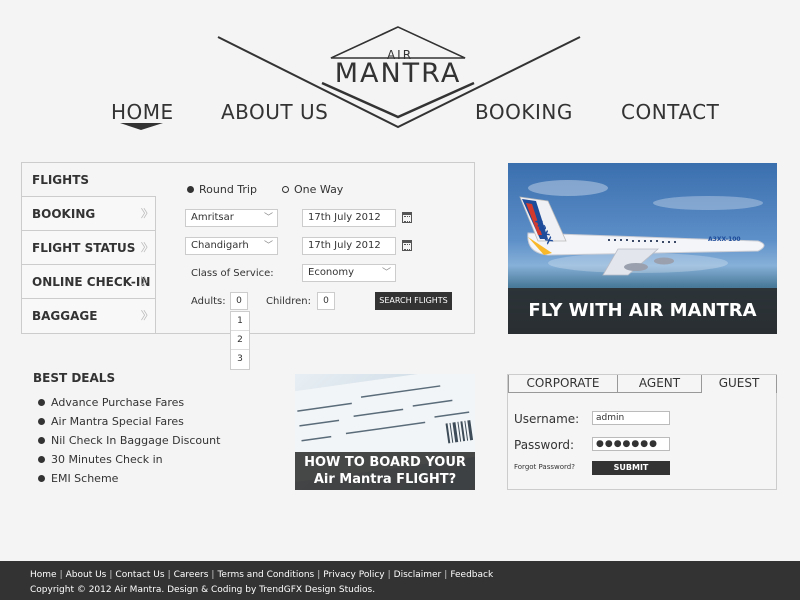 The width and height of the screenshot is (800, 600). What do you see at coordinates (385, 432) in the screenshot?
I see `how-to-board-banner: HOW TO BOARD YOUR Air Mantra FLIGHT?` at bounding box center [385, 432].